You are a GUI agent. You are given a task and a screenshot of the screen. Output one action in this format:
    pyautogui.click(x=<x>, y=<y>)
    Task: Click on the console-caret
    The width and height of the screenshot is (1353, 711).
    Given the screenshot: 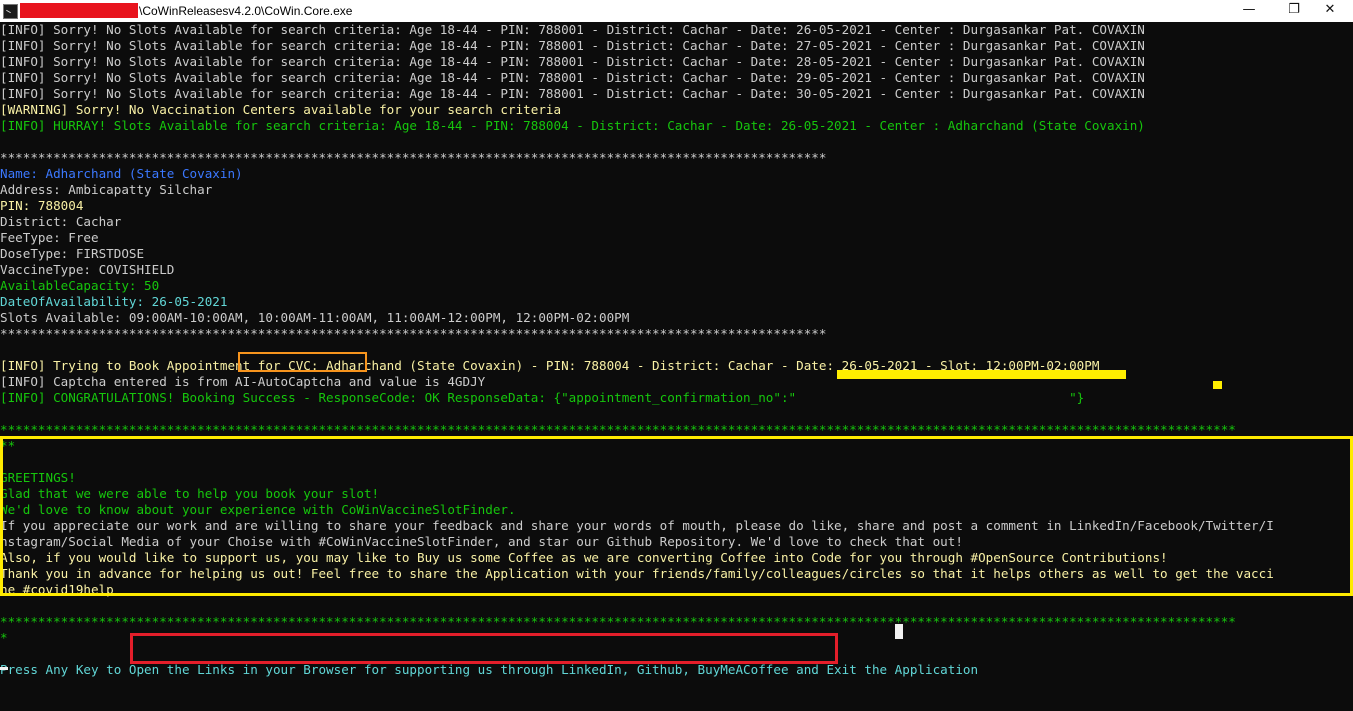 What is the action you would take?
    pyautogui.click(x=4, y=668)
    